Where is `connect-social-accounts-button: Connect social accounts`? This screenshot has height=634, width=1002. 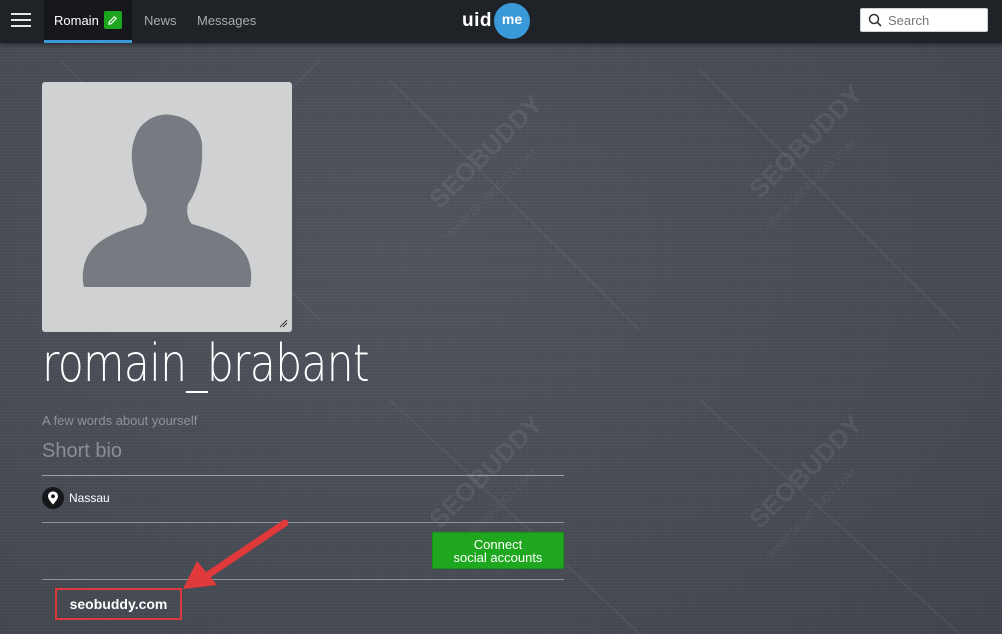
connect-social-accounts-button: Connect social accounts is located at coordinates (498, 550).